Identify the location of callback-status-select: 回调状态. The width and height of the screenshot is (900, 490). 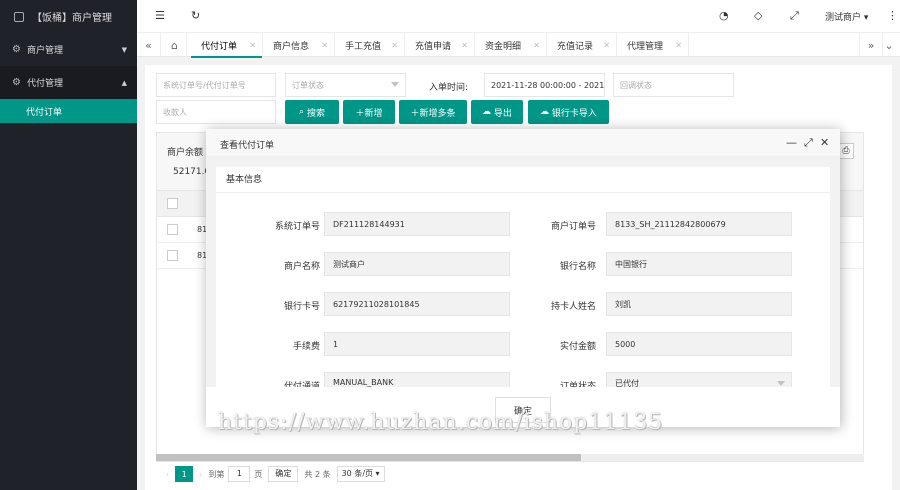
(673, 85).